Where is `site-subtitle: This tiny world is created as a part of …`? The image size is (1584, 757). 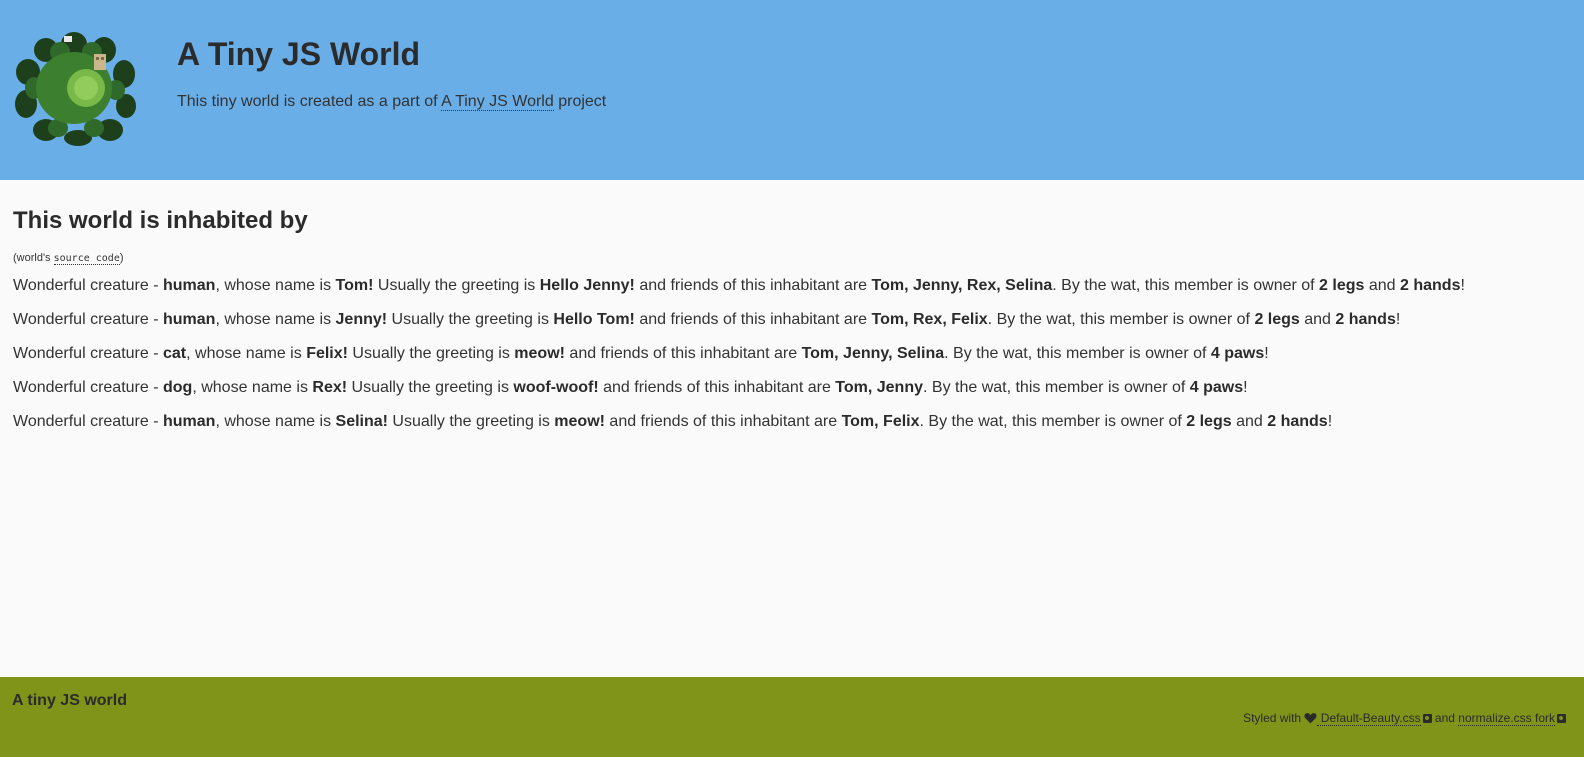 site-subtitle: This tiny world is created as a part of … is located at coordinates (391, 102).